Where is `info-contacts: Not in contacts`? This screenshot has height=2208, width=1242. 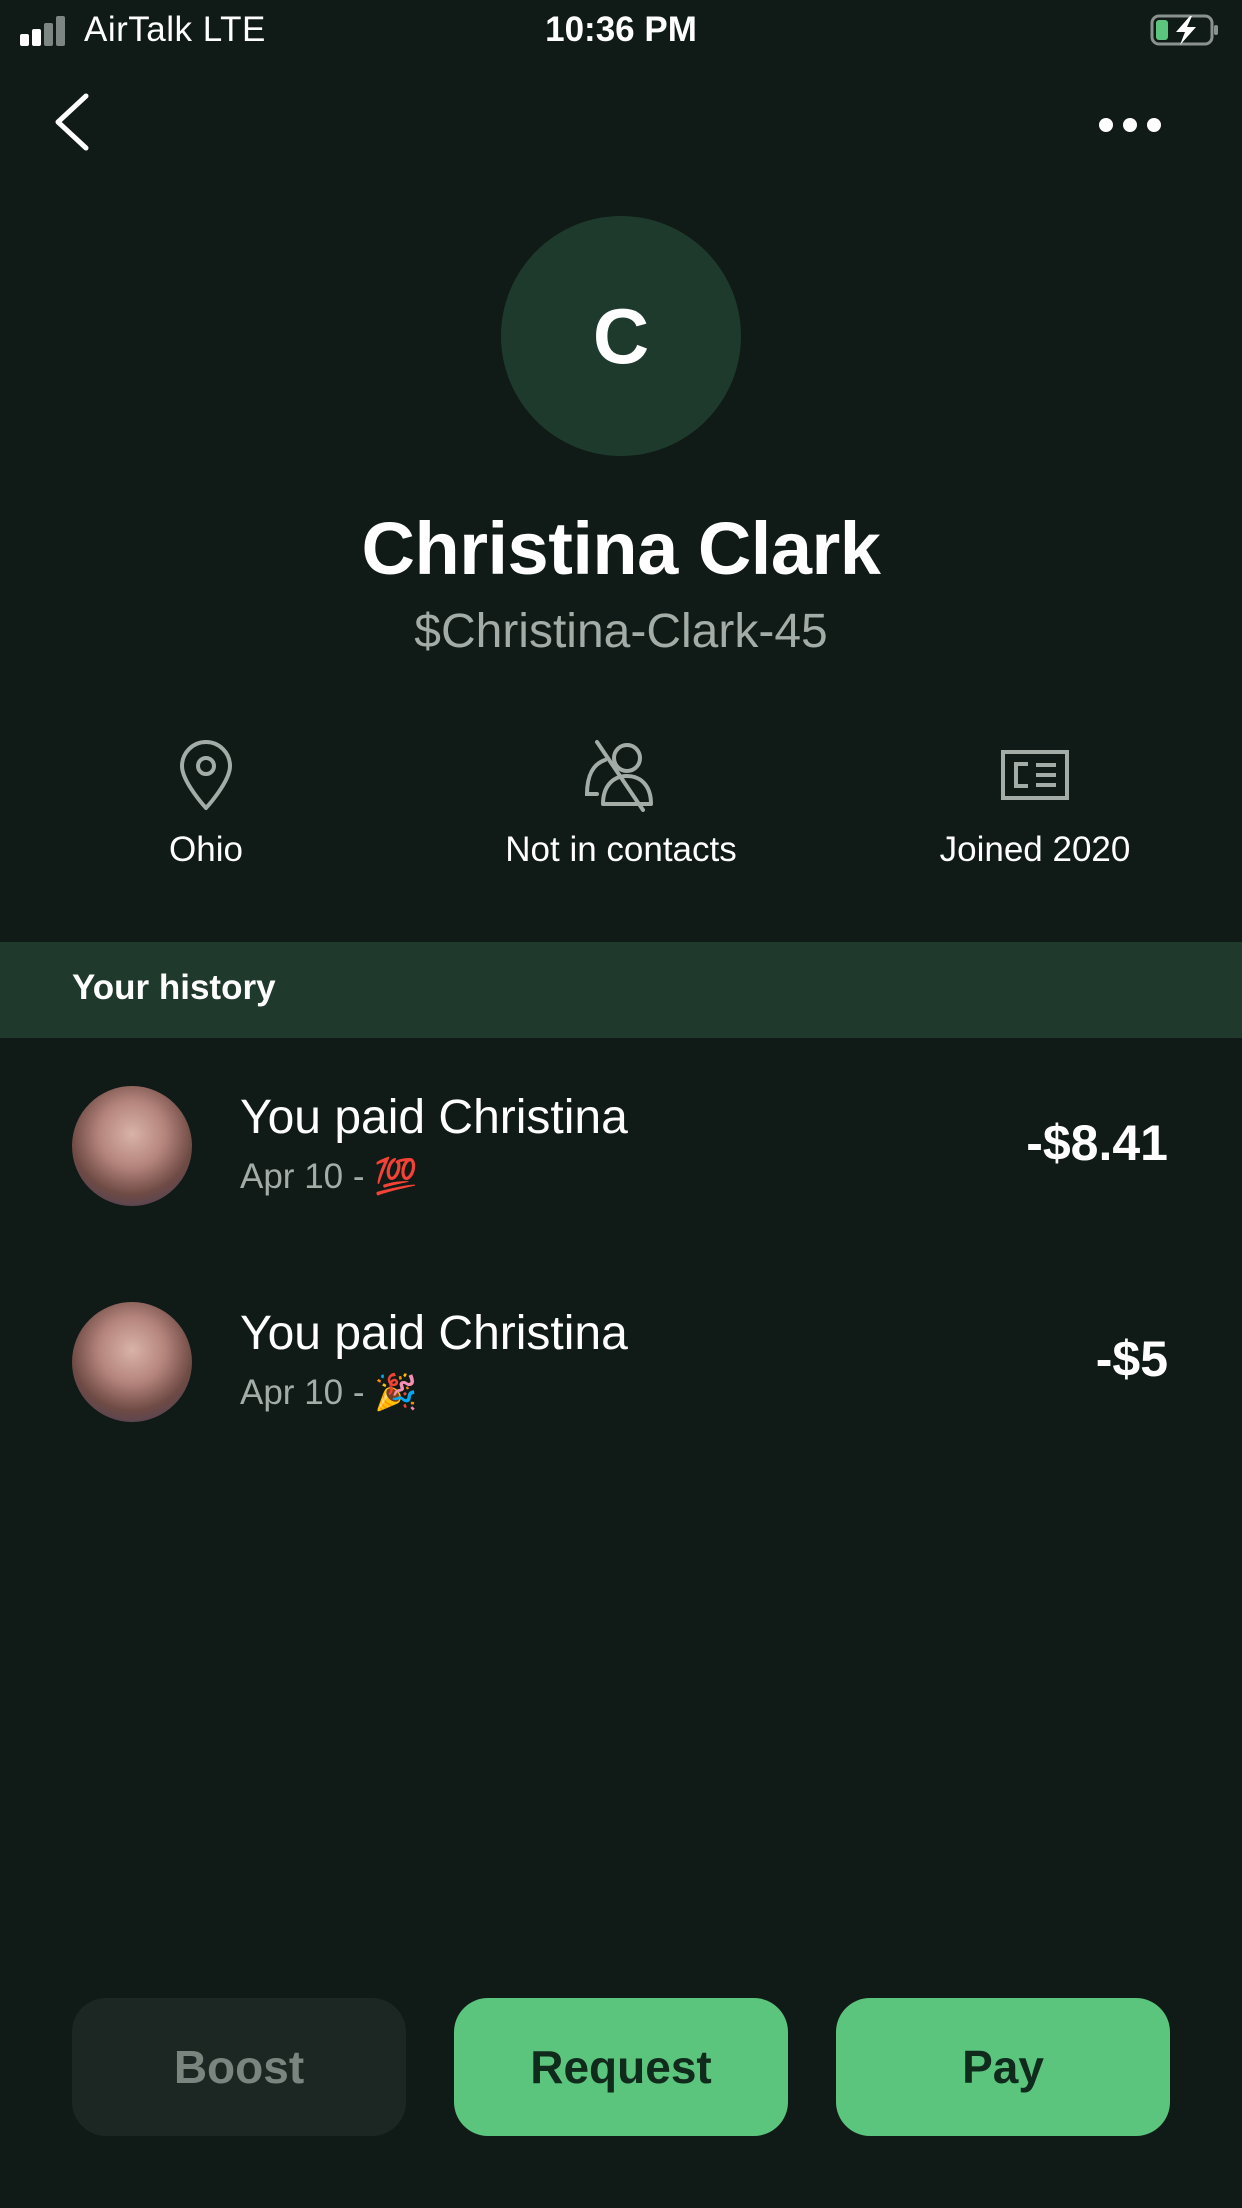 info-contacts: Not in contacts is located at coordinates (621, 804).